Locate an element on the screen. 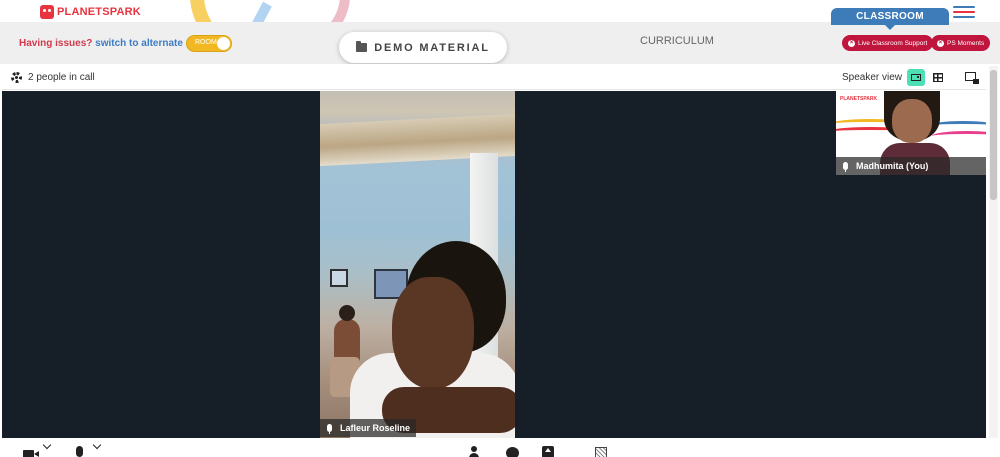  classroom-tab: CLASSROOM is located at coordinates (890, 19).